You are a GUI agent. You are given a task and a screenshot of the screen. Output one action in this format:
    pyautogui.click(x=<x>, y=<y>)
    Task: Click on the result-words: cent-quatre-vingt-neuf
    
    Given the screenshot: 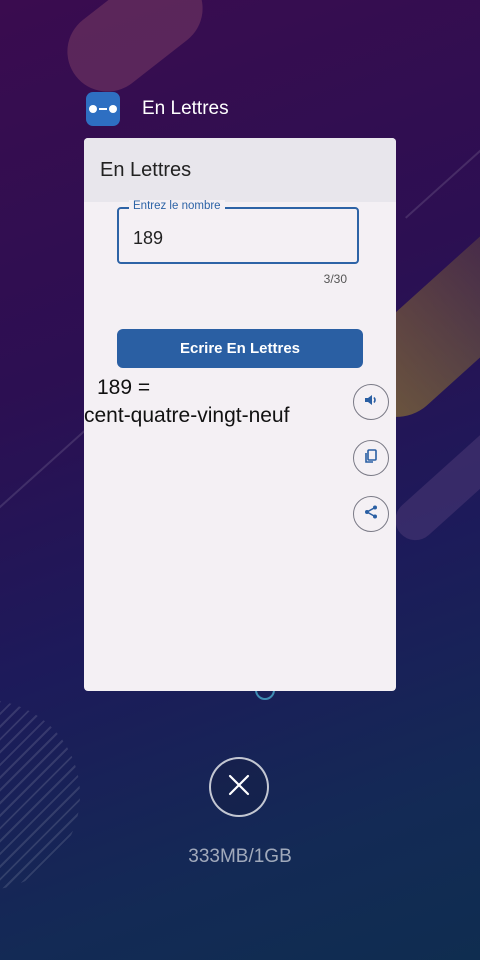 What is the action you would take?
    pyautogui.click(x=187, y=415)
    